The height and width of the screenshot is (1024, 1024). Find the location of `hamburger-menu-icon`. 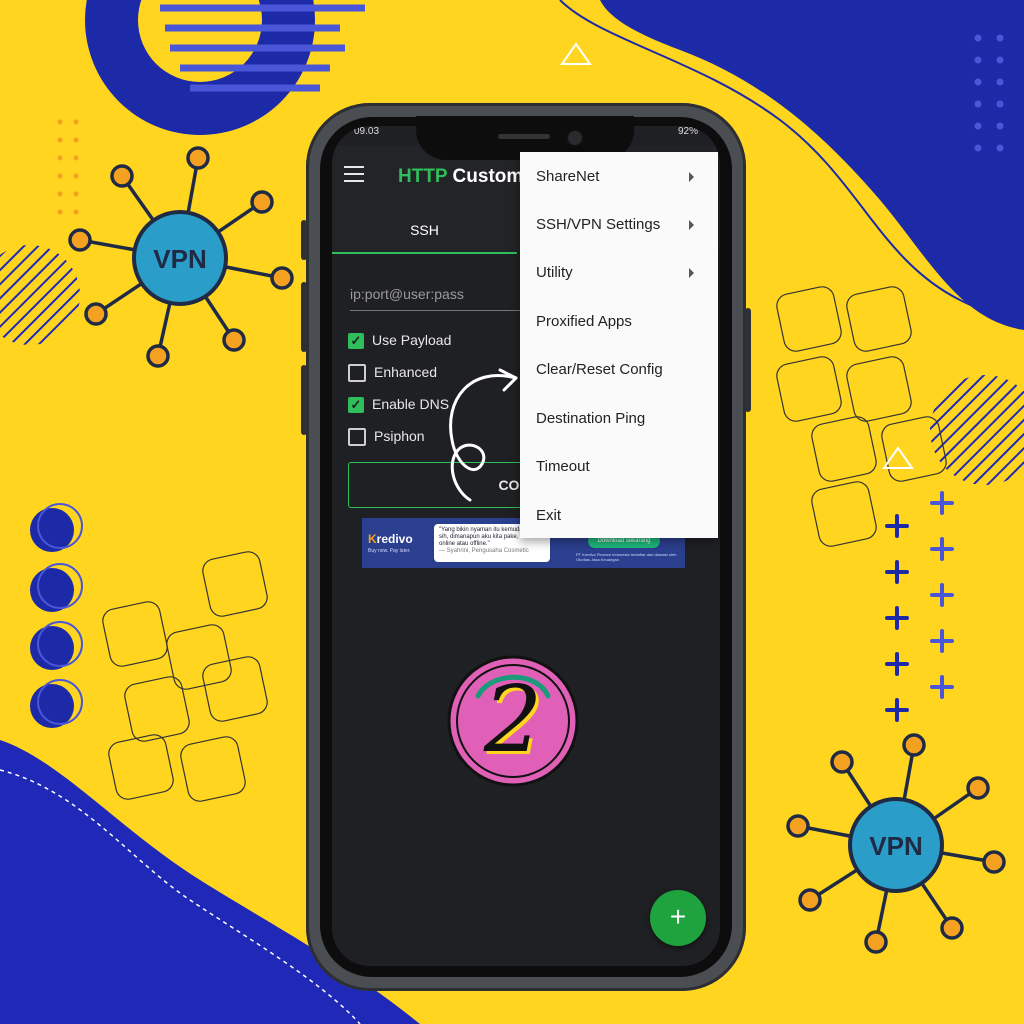

hamburger-menu-icon is located at coordinates (354, 174).